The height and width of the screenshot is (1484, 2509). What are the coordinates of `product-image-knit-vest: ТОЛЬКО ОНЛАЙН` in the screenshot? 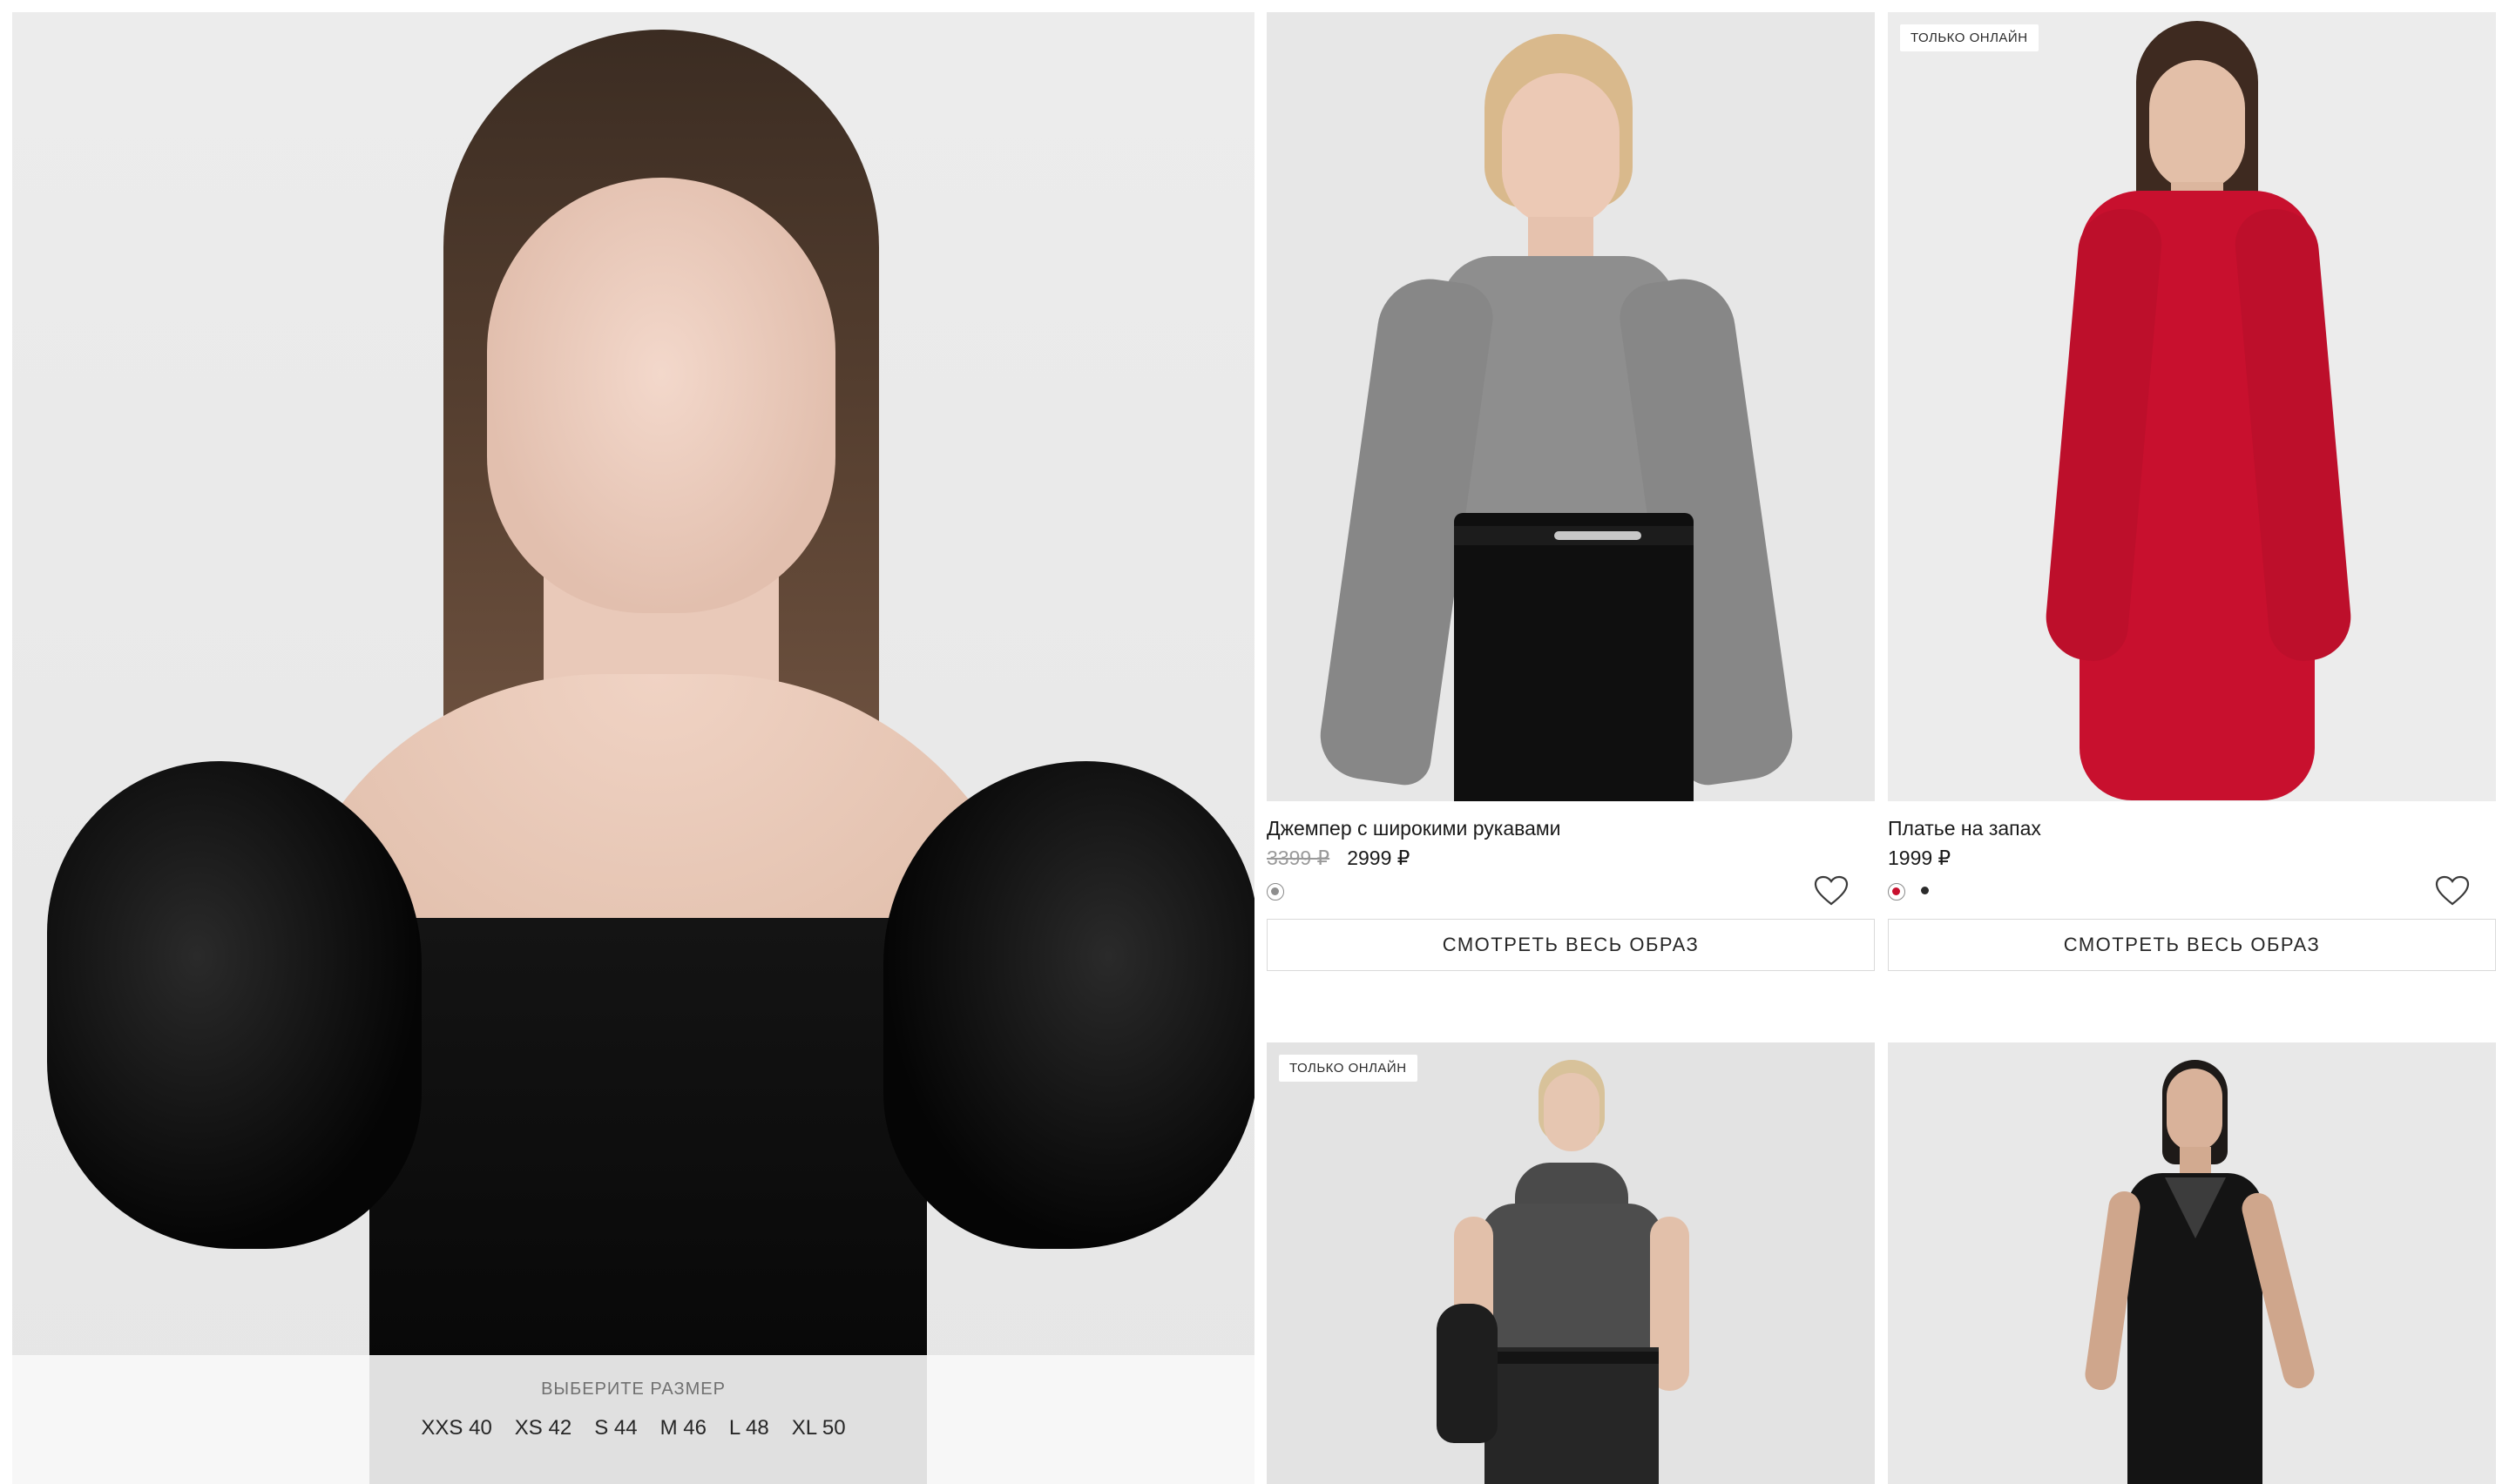 It's located at (1571, 1263).